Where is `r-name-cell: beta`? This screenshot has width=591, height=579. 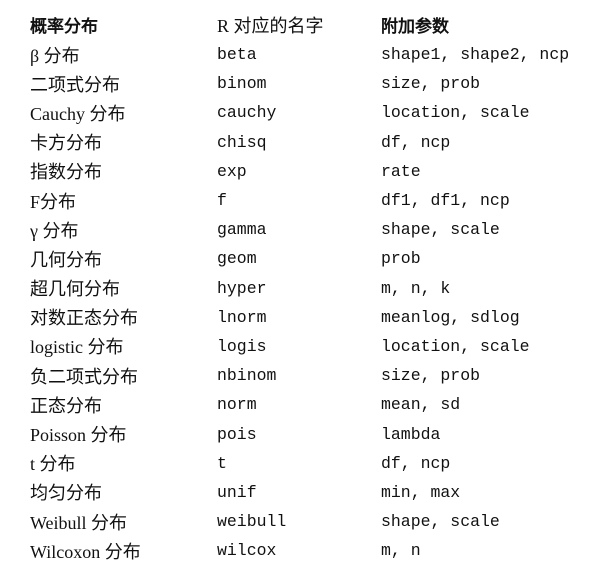 r-name-cell: beta is located at coordinates (237, 55).